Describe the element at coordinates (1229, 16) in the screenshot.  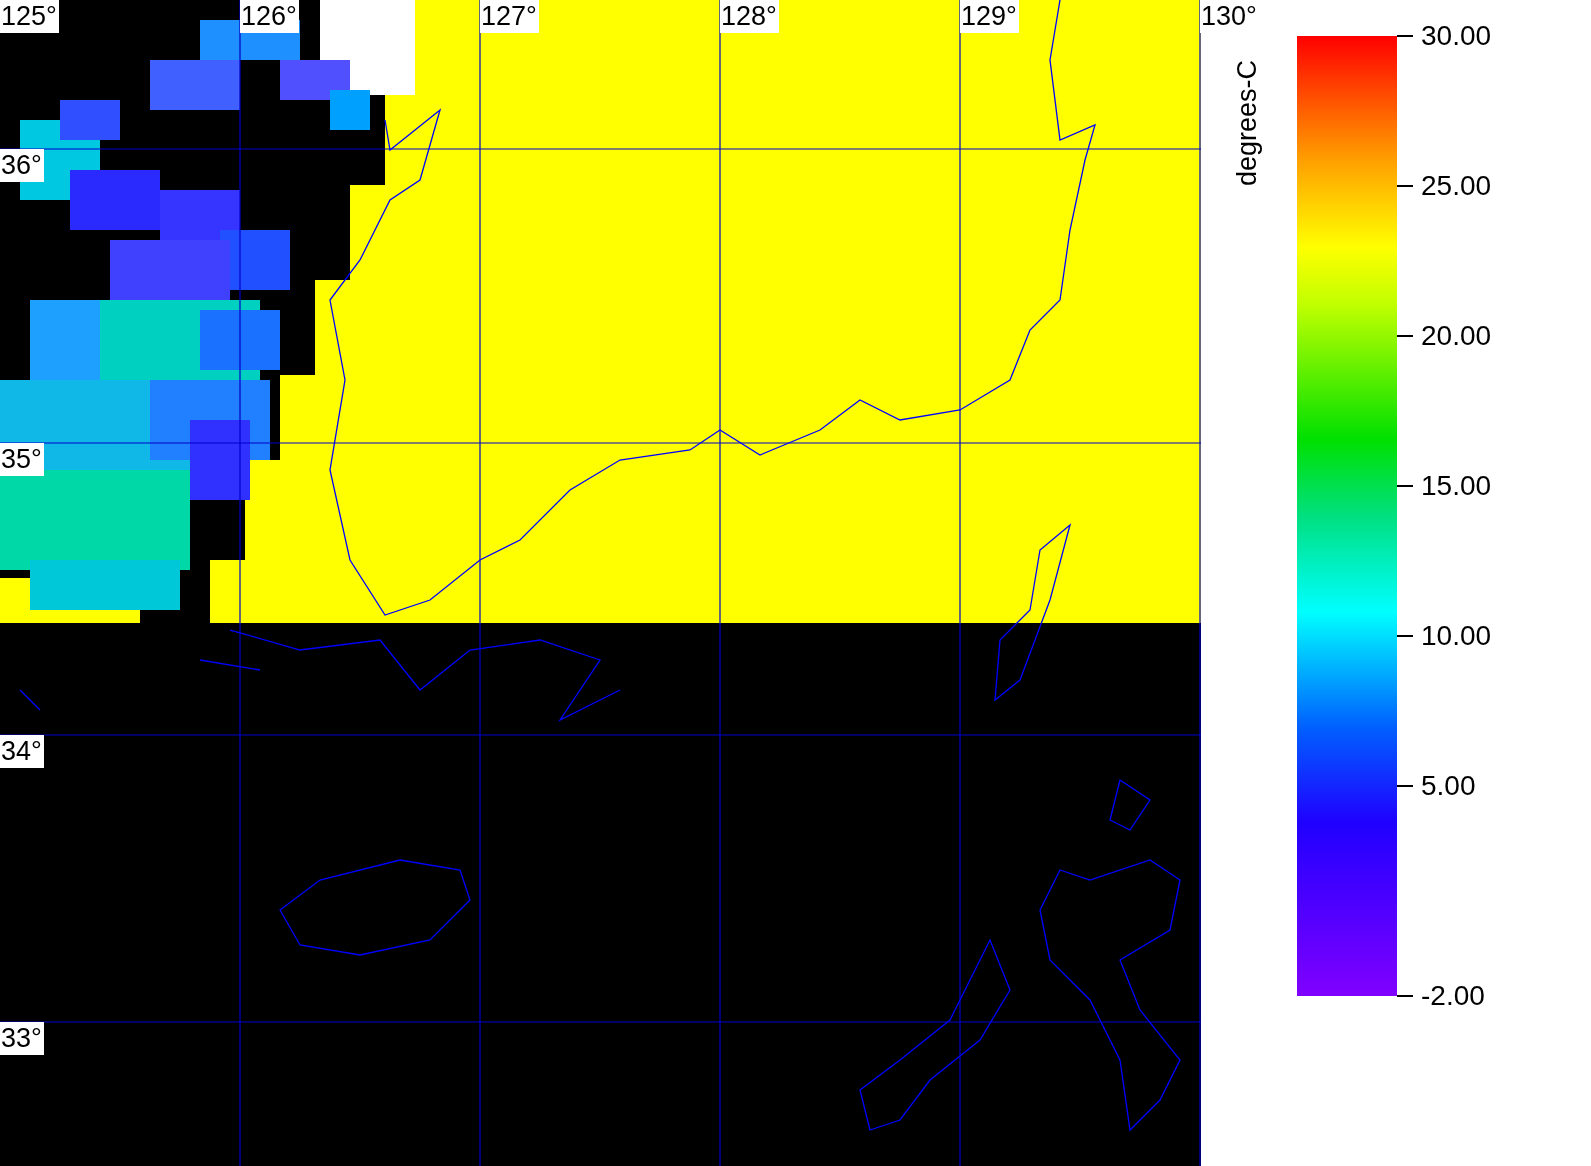
I see `longitude-label: 130°` at that location.